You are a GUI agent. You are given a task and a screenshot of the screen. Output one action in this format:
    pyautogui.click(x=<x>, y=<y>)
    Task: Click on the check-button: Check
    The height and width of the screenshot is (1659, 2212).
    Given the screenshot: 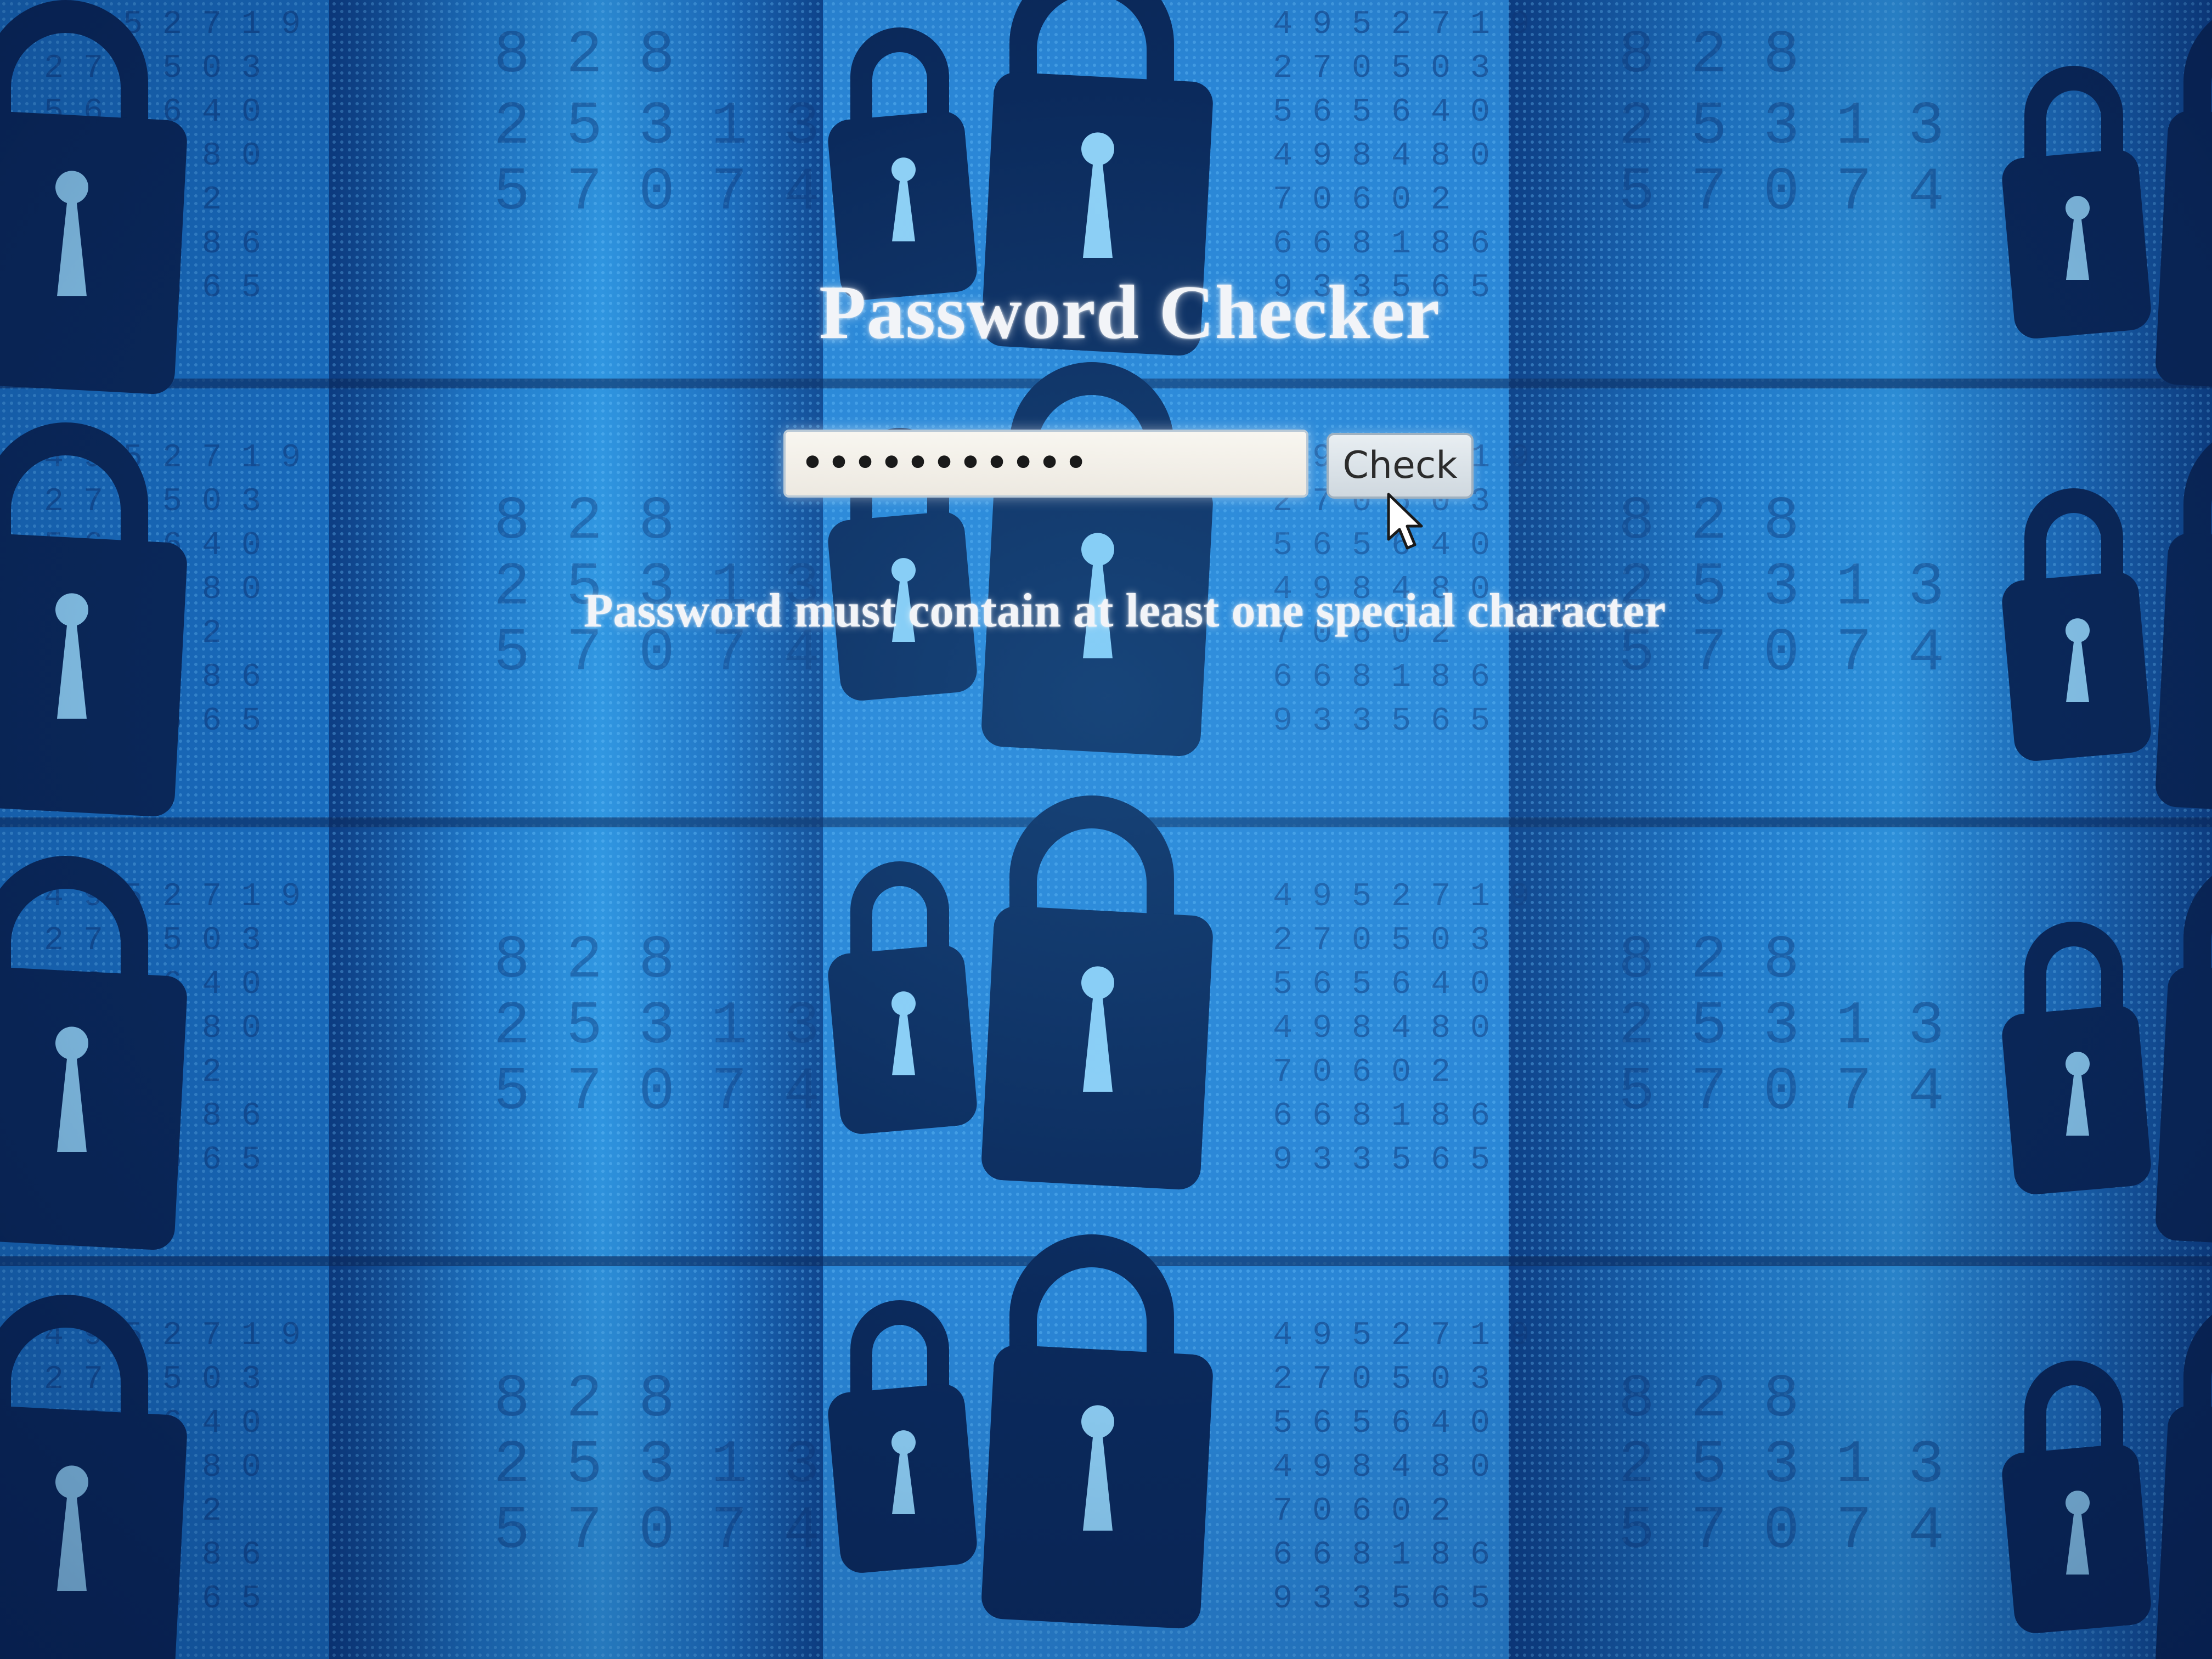 What is the action you would take?
    pyautogui.click(x=1400, y=466)
    